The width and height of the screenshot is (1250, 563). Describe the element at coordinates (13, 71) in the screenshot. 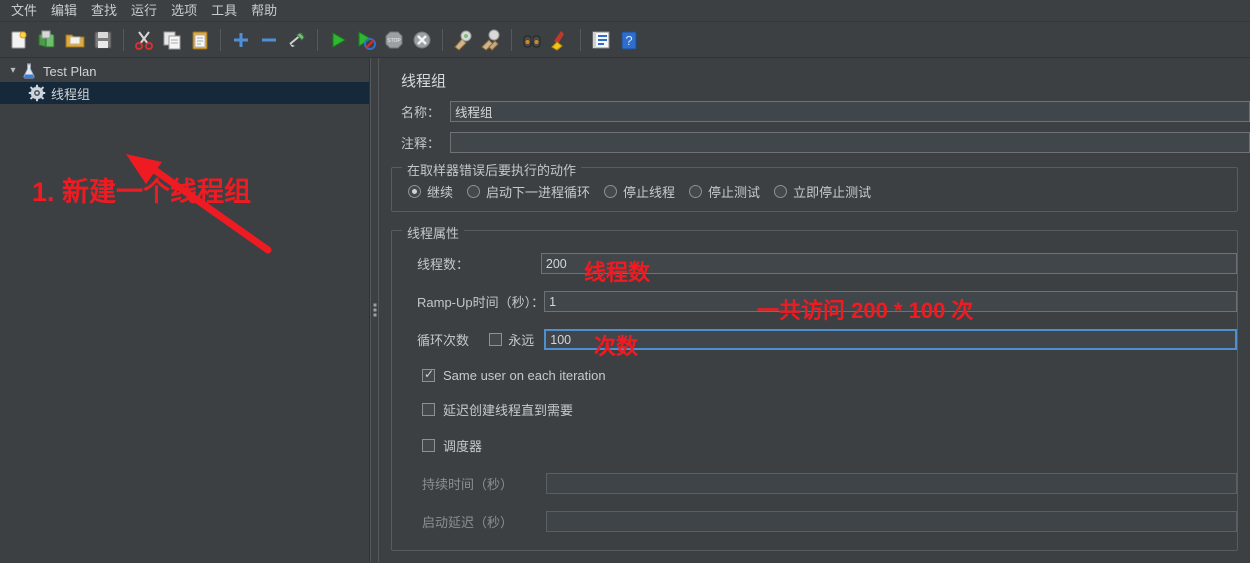

I see `chevron-down-icon: ▾` at that location.